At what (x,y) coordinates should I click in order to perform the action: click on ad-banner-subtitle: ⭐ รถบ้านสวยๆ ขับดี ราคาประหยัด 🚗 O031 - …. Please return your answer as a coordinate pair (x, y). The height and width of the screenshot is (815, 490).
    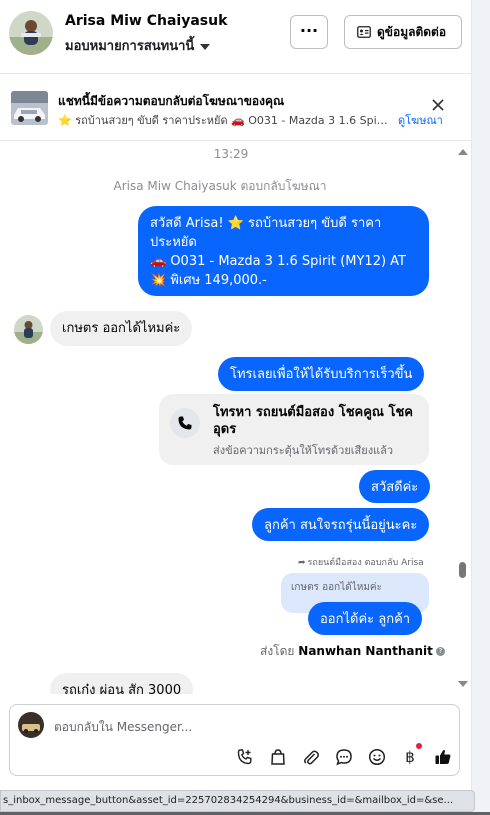
    Looking at the image, I should click on (225, 120).